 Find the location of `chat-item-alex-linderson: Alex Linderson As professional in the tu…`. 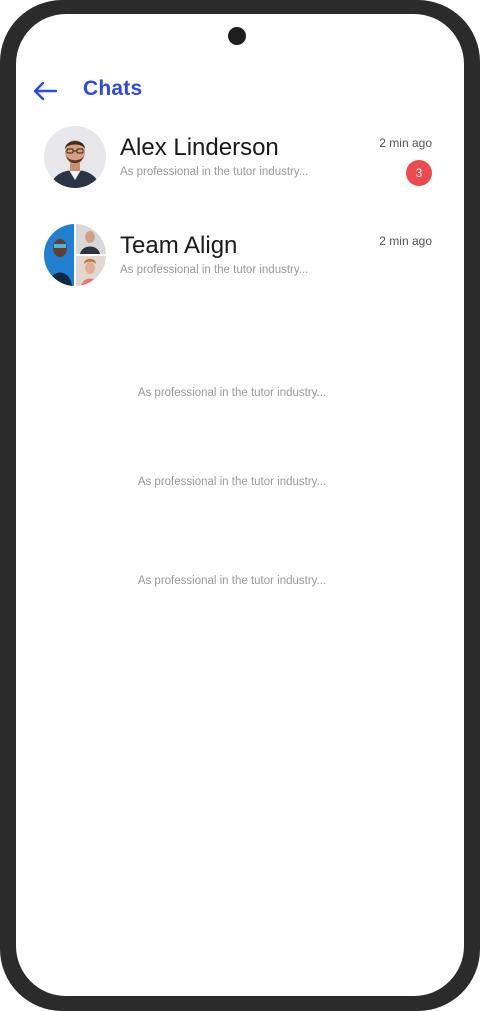

chat-item-alex-linderson: Alex Linderson As professional in the tu… is located at coordinates (240, 166).